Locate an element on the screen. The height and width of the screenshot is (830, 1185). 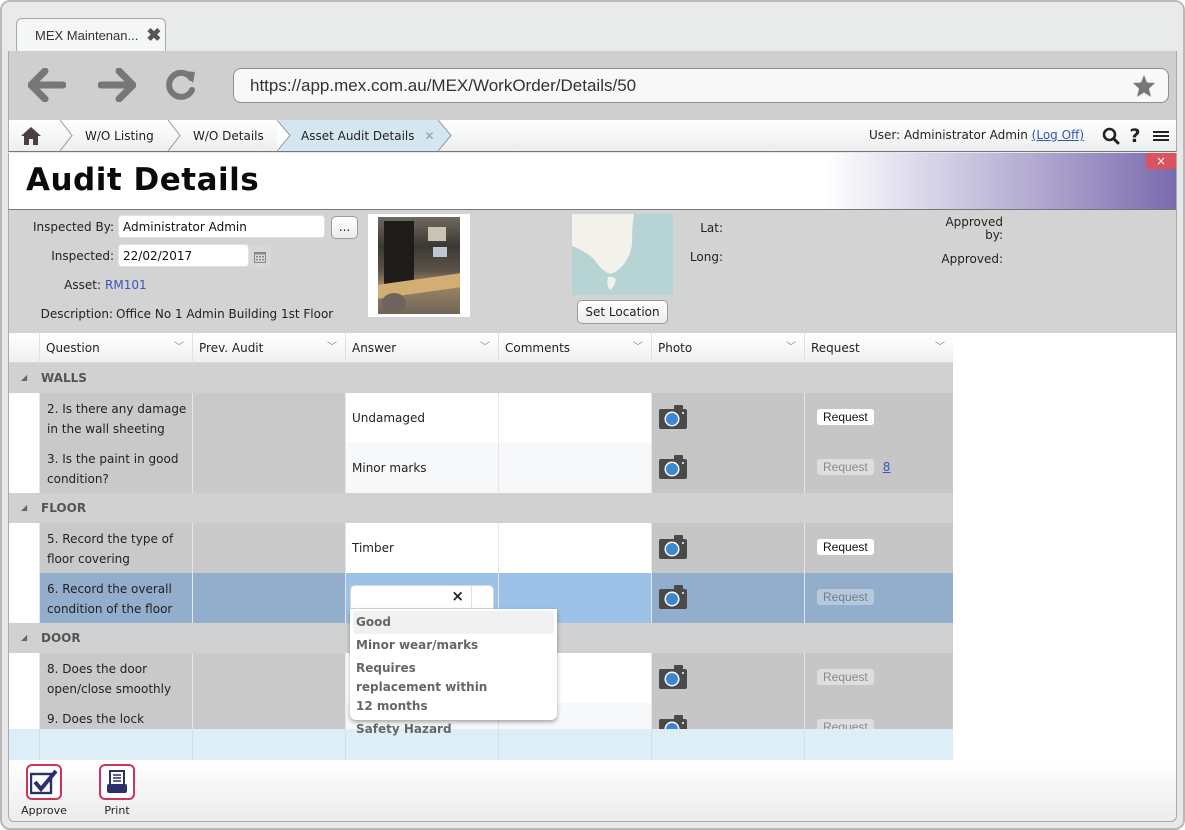
question-cell: 8. Does the door open/close smoothly is located at coordinates (115, 678).